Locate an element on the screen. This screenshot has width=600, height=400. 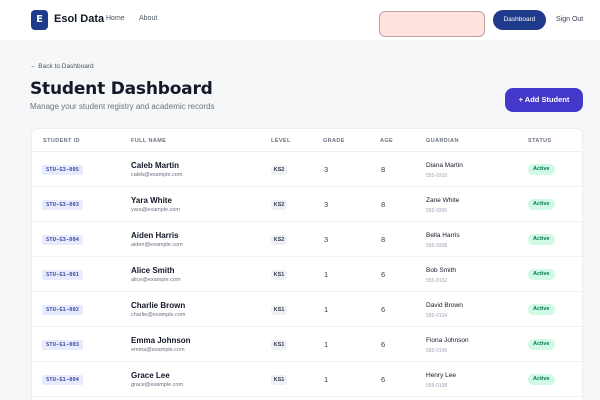
student-email: caleb@example.com is located at coordinates (157, 175).